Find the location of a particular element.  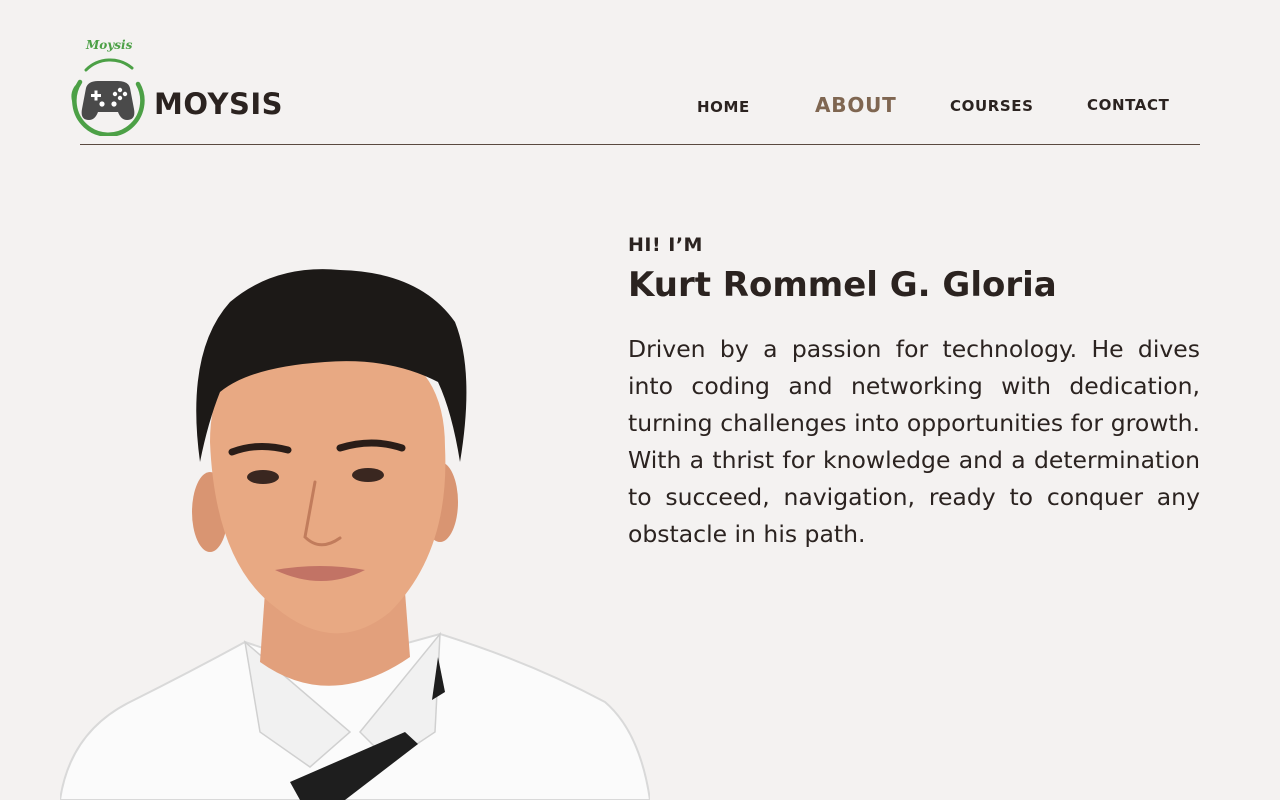

gamepad-icon is located at coordinates (108, 97).